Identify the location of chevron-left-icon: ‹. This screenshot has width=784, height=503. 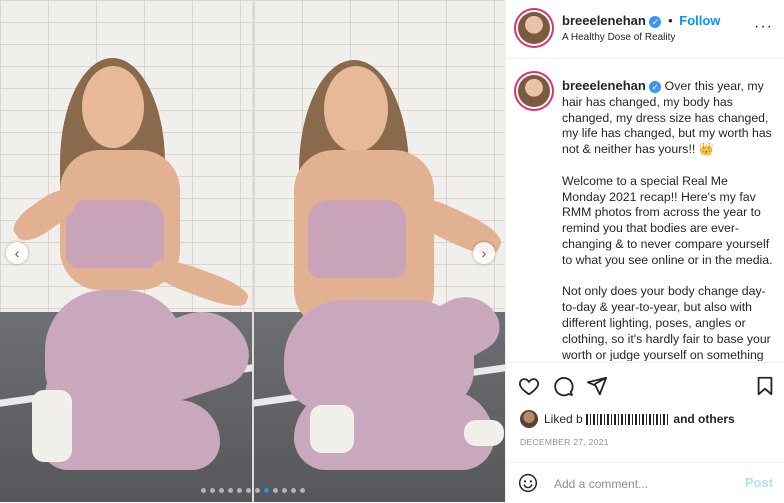
(17, 253).